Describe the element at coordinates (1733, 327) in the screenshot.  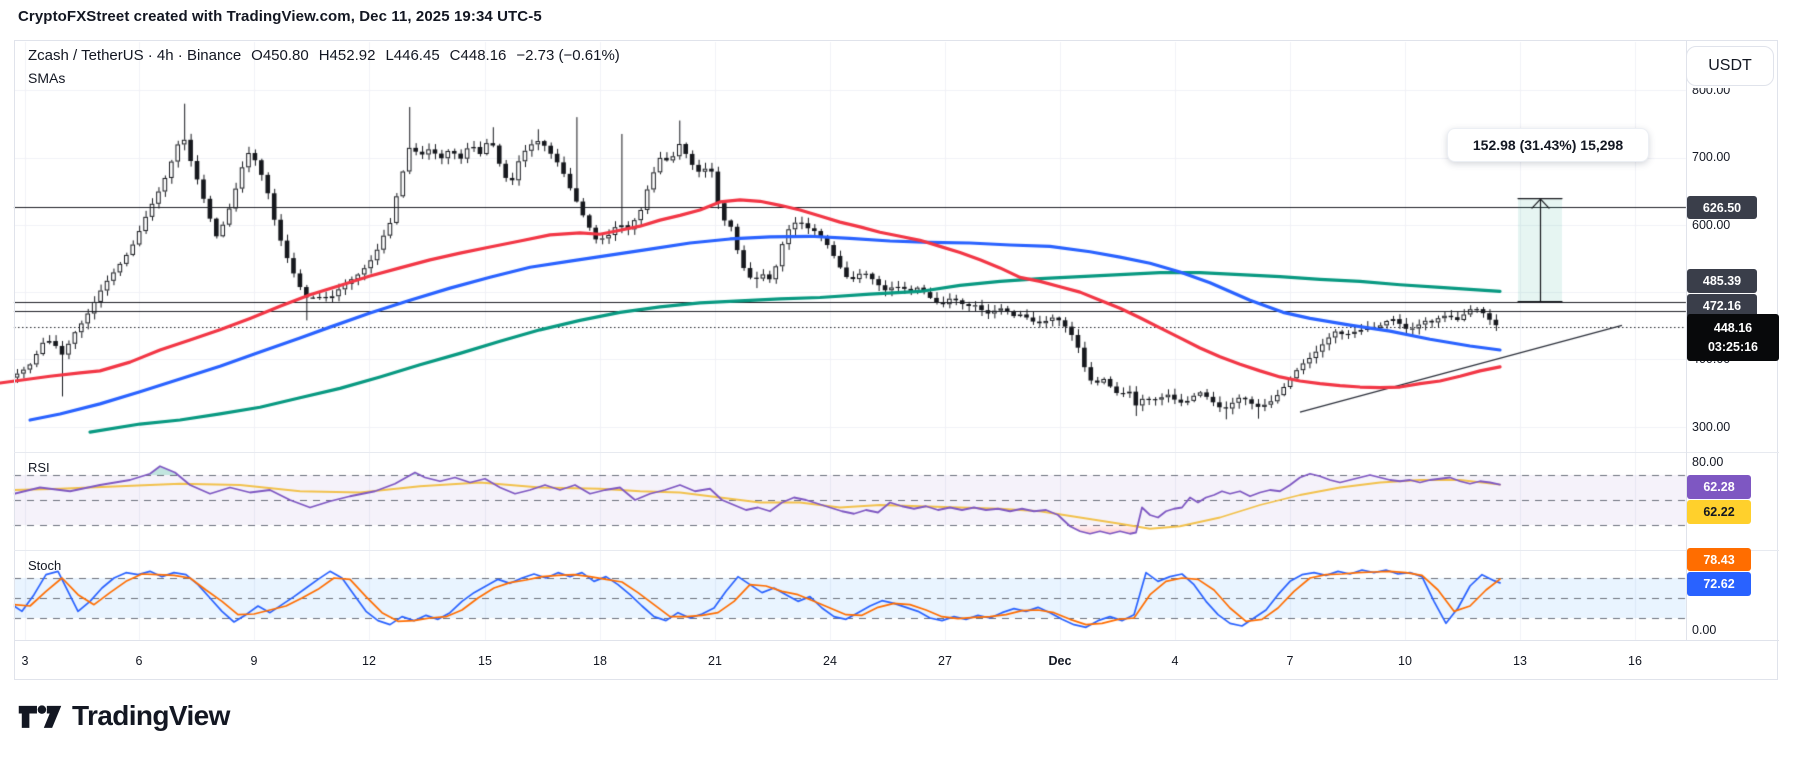
I see `last-price-value: 448.16` at that location.